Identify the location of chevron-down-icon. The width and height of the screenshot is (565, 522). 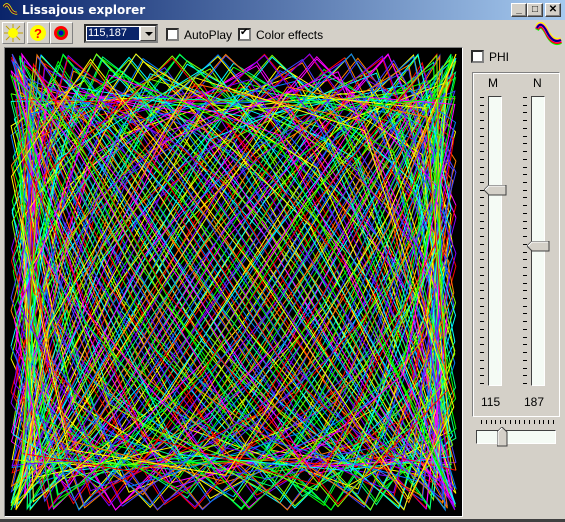
(148, 33).